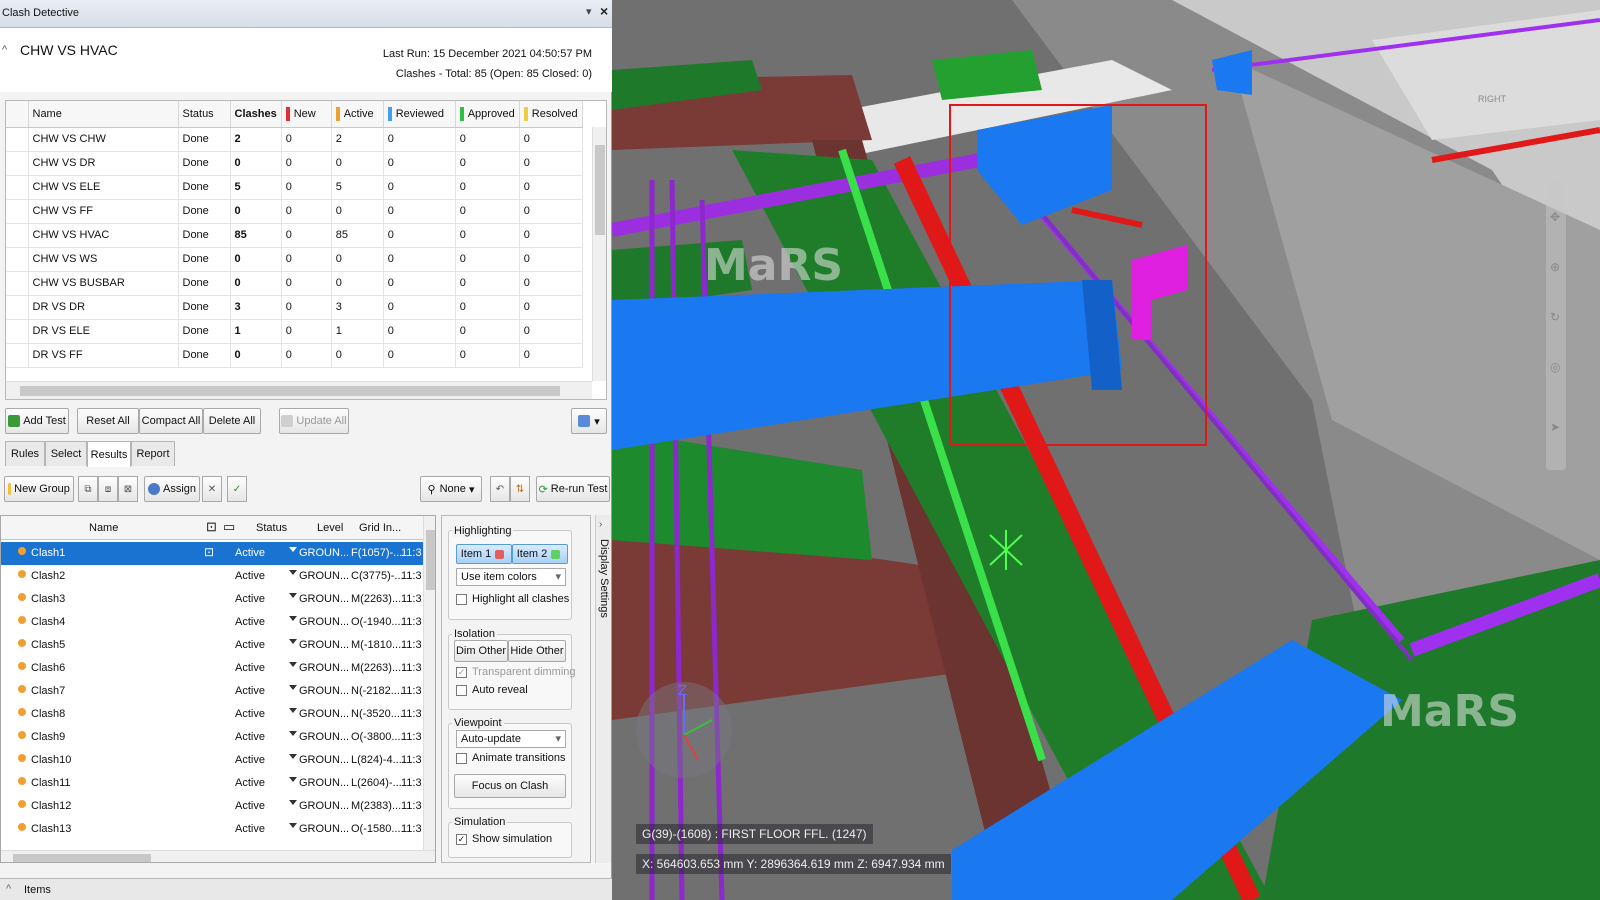 The image size is (1600, 900). I want to click on look-icon: ◎, so click(1555, 367).